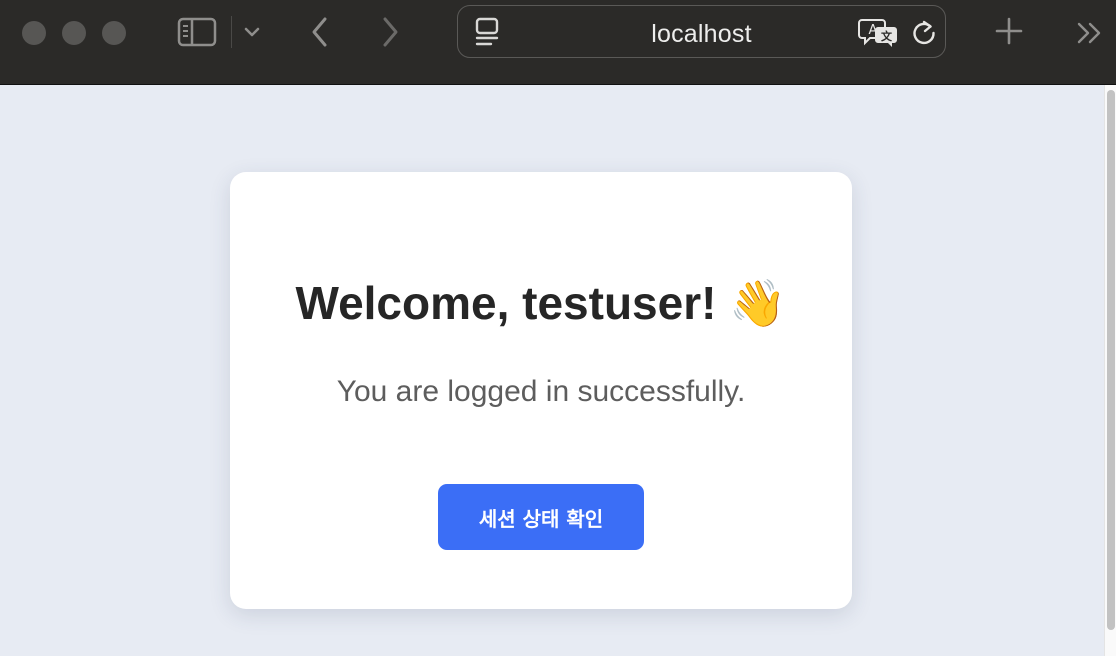 This screenshot has height=656, width=1116. Describe the element at coordinates (1111, 360) in the screenshot. I see `scrollbar-thumb` at that location.